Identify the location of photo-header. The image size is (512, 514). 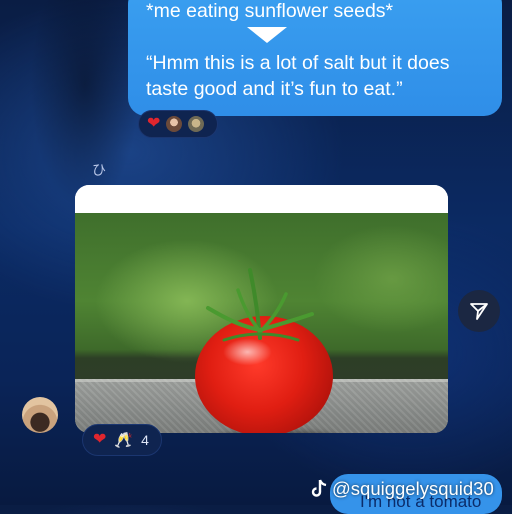
(261, 199).